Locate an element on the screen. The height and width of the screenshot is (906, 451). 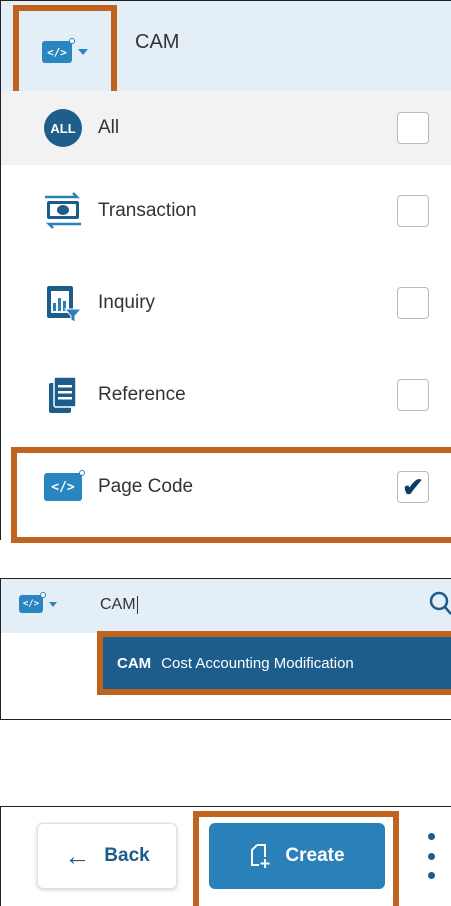
search-icon is located at coordinates (440, 603).